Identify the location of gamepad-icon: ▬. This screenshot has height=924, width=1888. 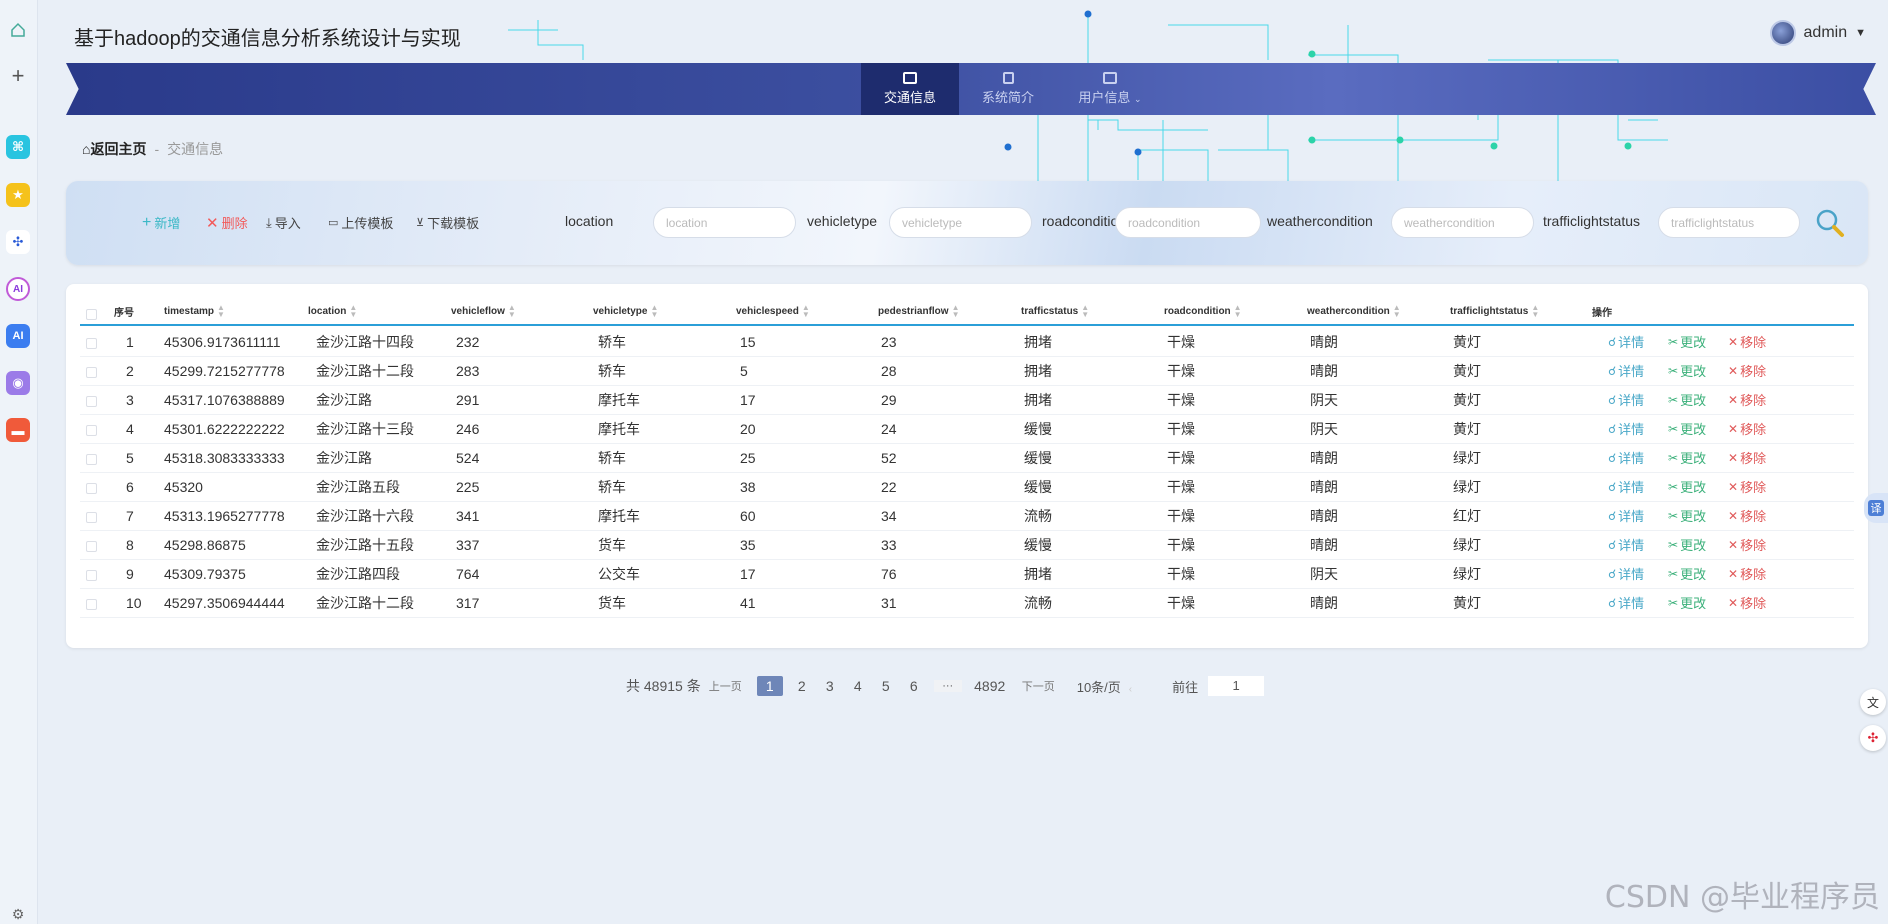
(18, 430).